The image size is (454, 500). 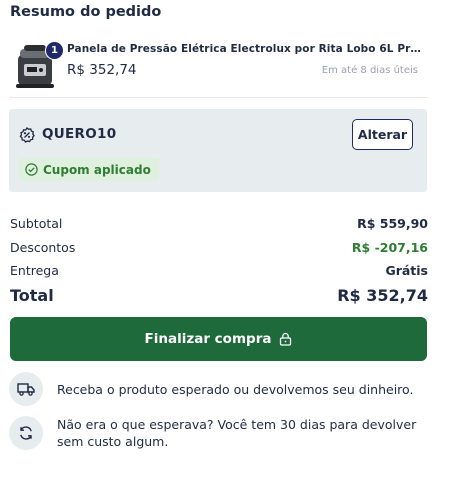 What do you see at coordinates (34, 270) in the screenshot?
I see `delivery-label: Entrega` at bounding box center [34, 270].